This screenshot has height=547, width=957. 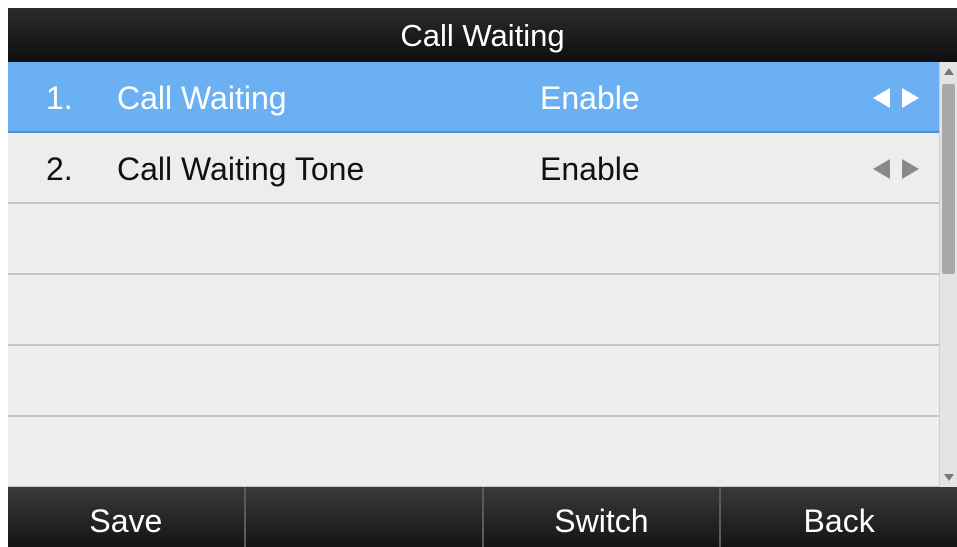 I want to click on empty-softkey, so click(x=365, y=517).